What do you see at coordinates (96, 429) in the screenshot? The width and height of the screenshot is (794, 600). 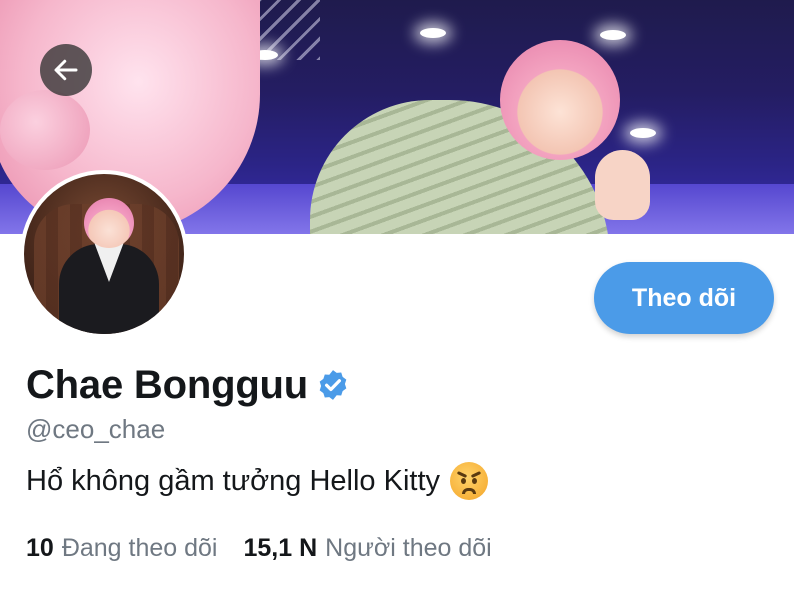 I see `profile-handle: @ceo_chae` at bounding box center [96, 429].